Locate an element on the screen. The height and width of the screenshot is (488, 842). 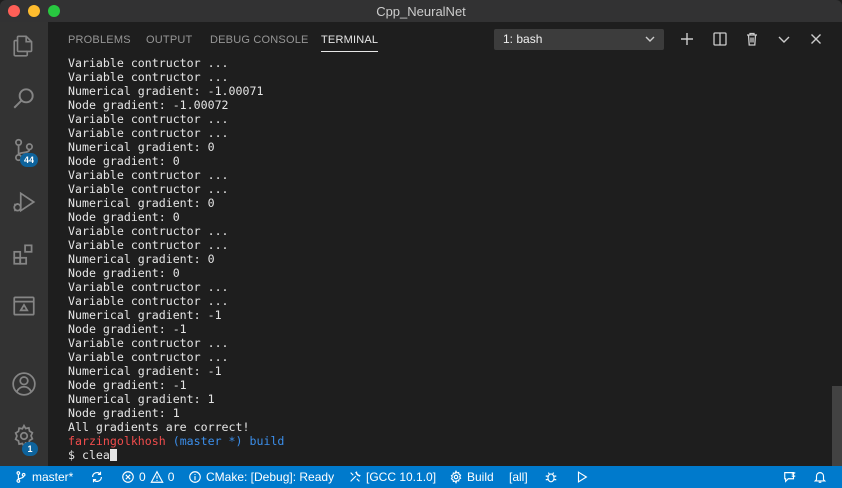
feedback-icon is located at coordinates (790, 477).